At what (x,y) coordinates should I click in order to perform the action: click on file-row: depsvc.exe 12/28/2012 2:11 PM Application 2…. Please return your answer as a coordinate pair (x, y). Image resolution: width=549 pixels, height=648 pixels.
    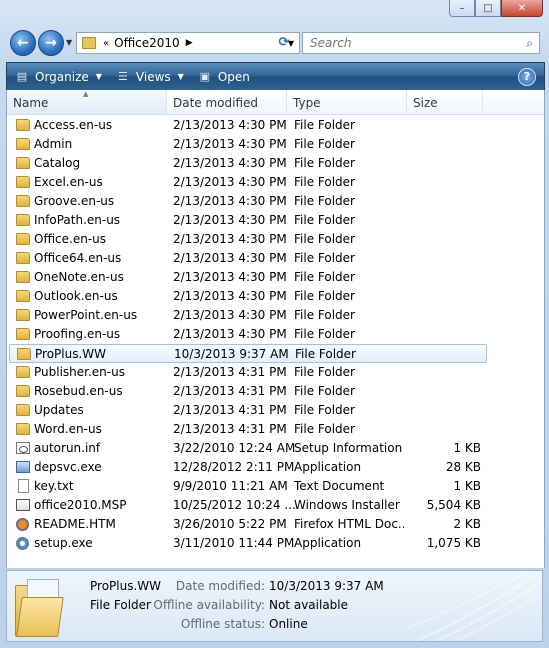
    Looking at the image, I should click on (248, 467).